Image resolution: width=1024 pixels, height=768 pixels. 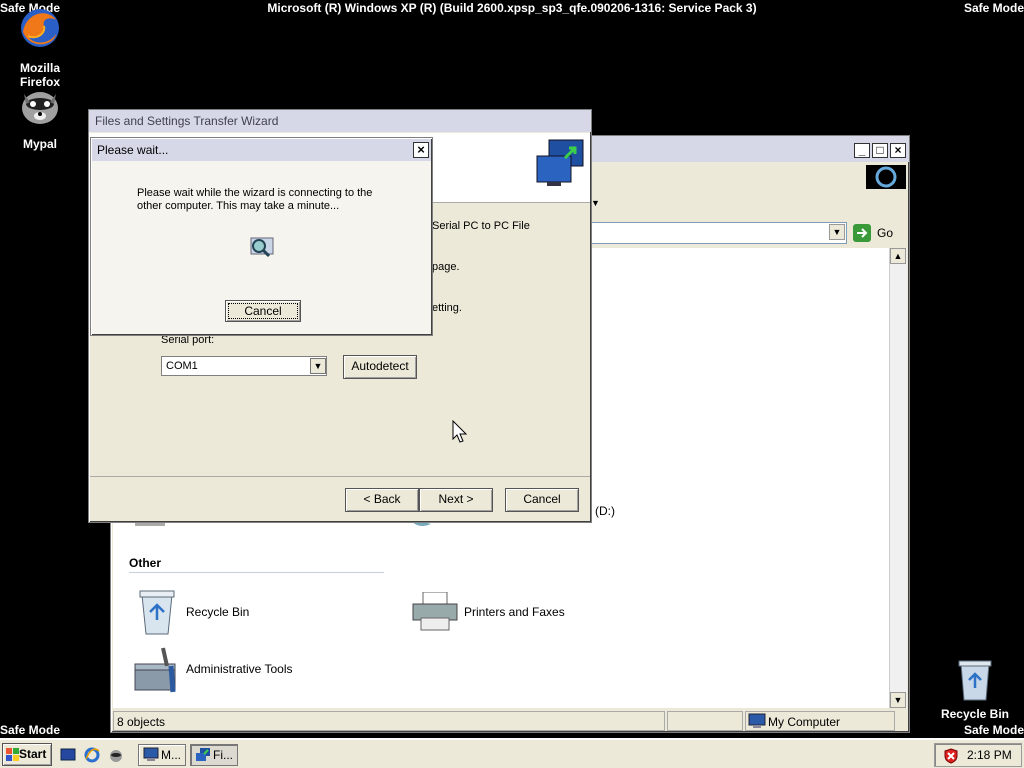 What do you see at coordinates (239, 669) in the screenshot?
I see `item-administrative-tools-label: Administrative Tools` at bounding box center [239, 669].